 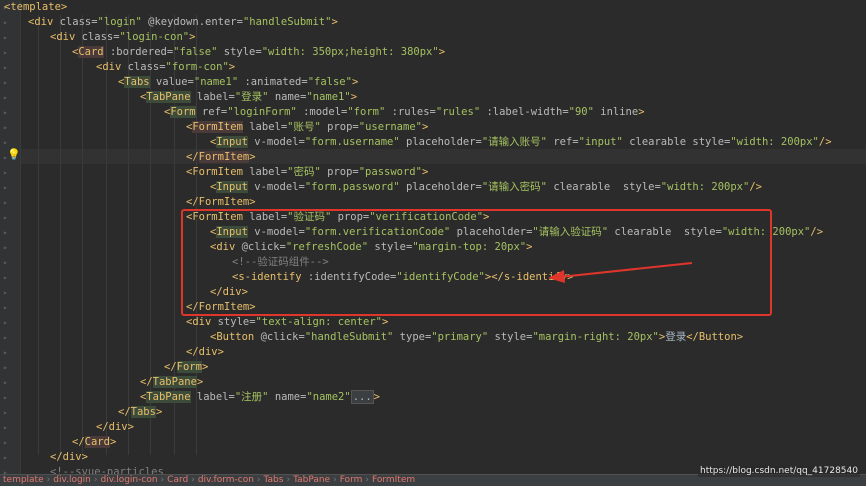 What do you see at coordinates (461, 112) in the screenshot?
I see `code-token: "rules"` at bounding box center [461, 112].